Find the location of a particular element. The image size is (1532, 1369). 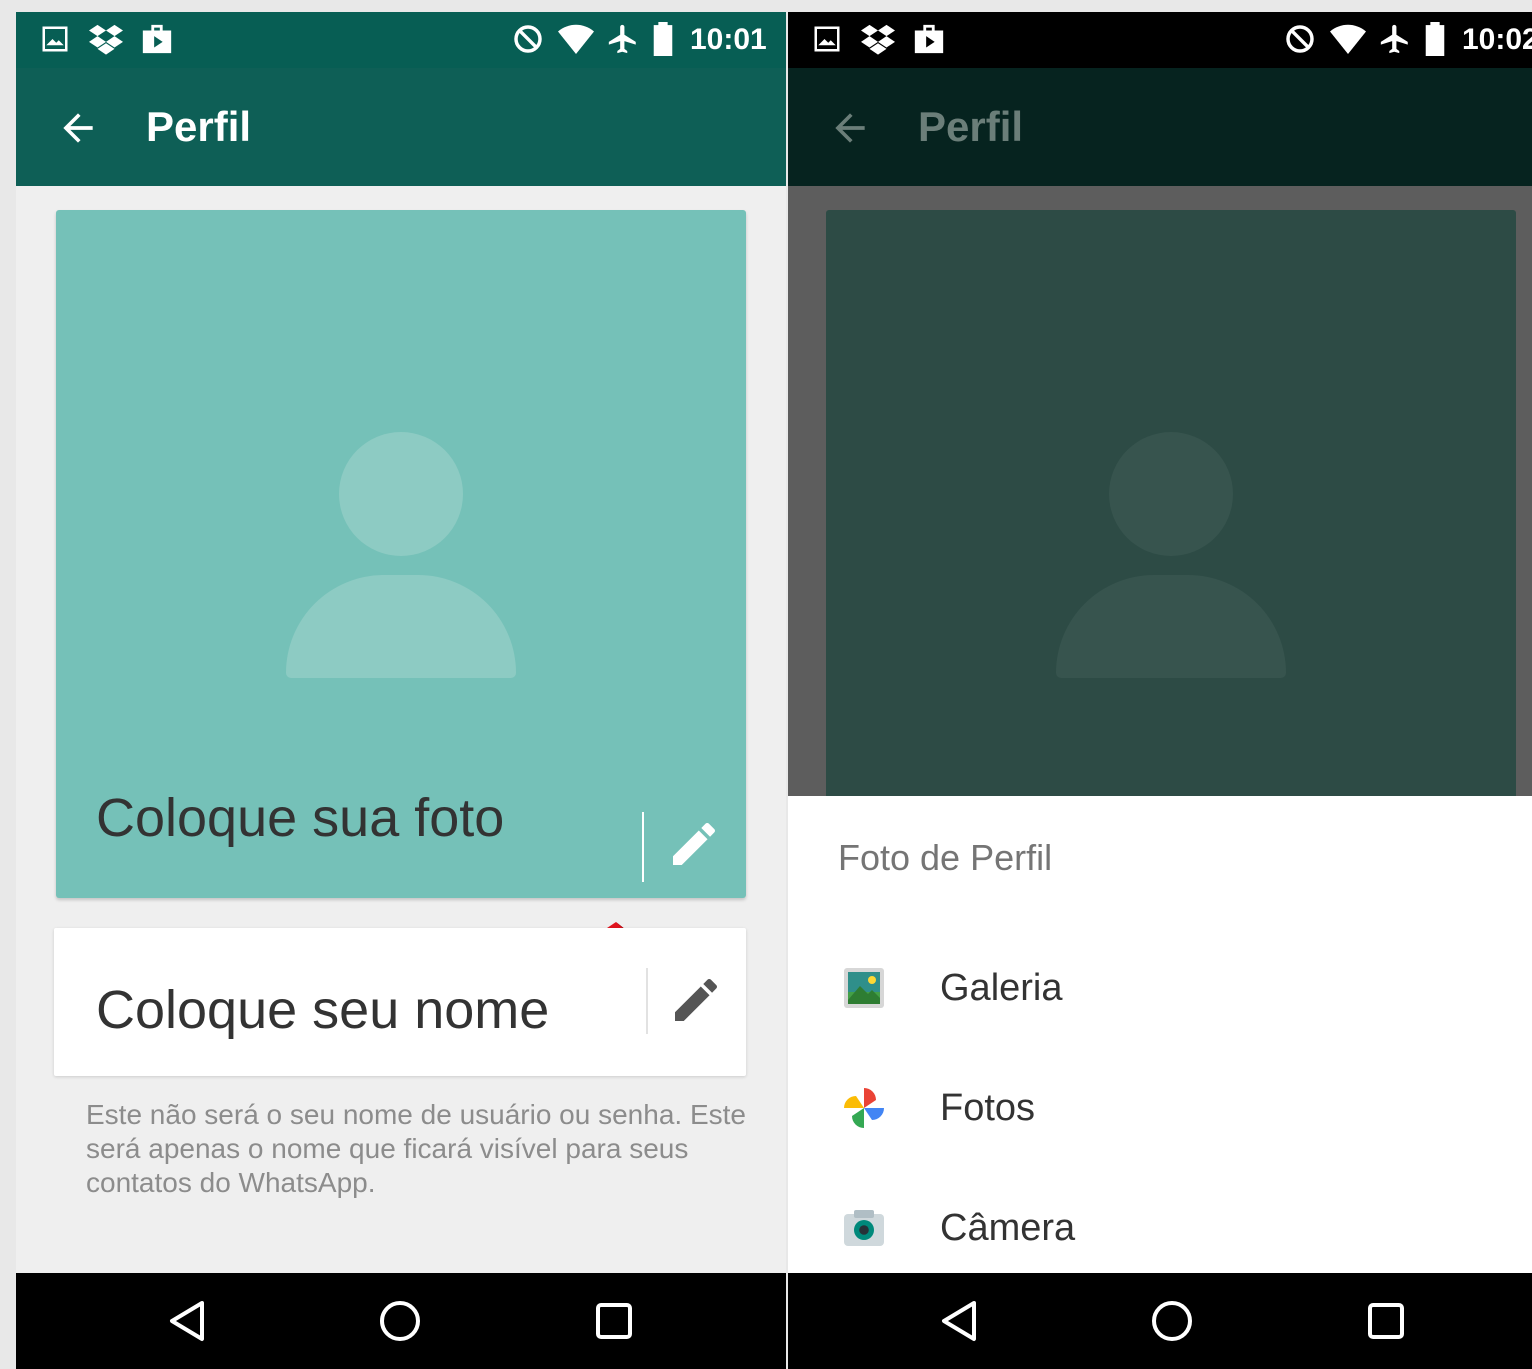

option-label: Galeria is located at coordinates (1001, 988).